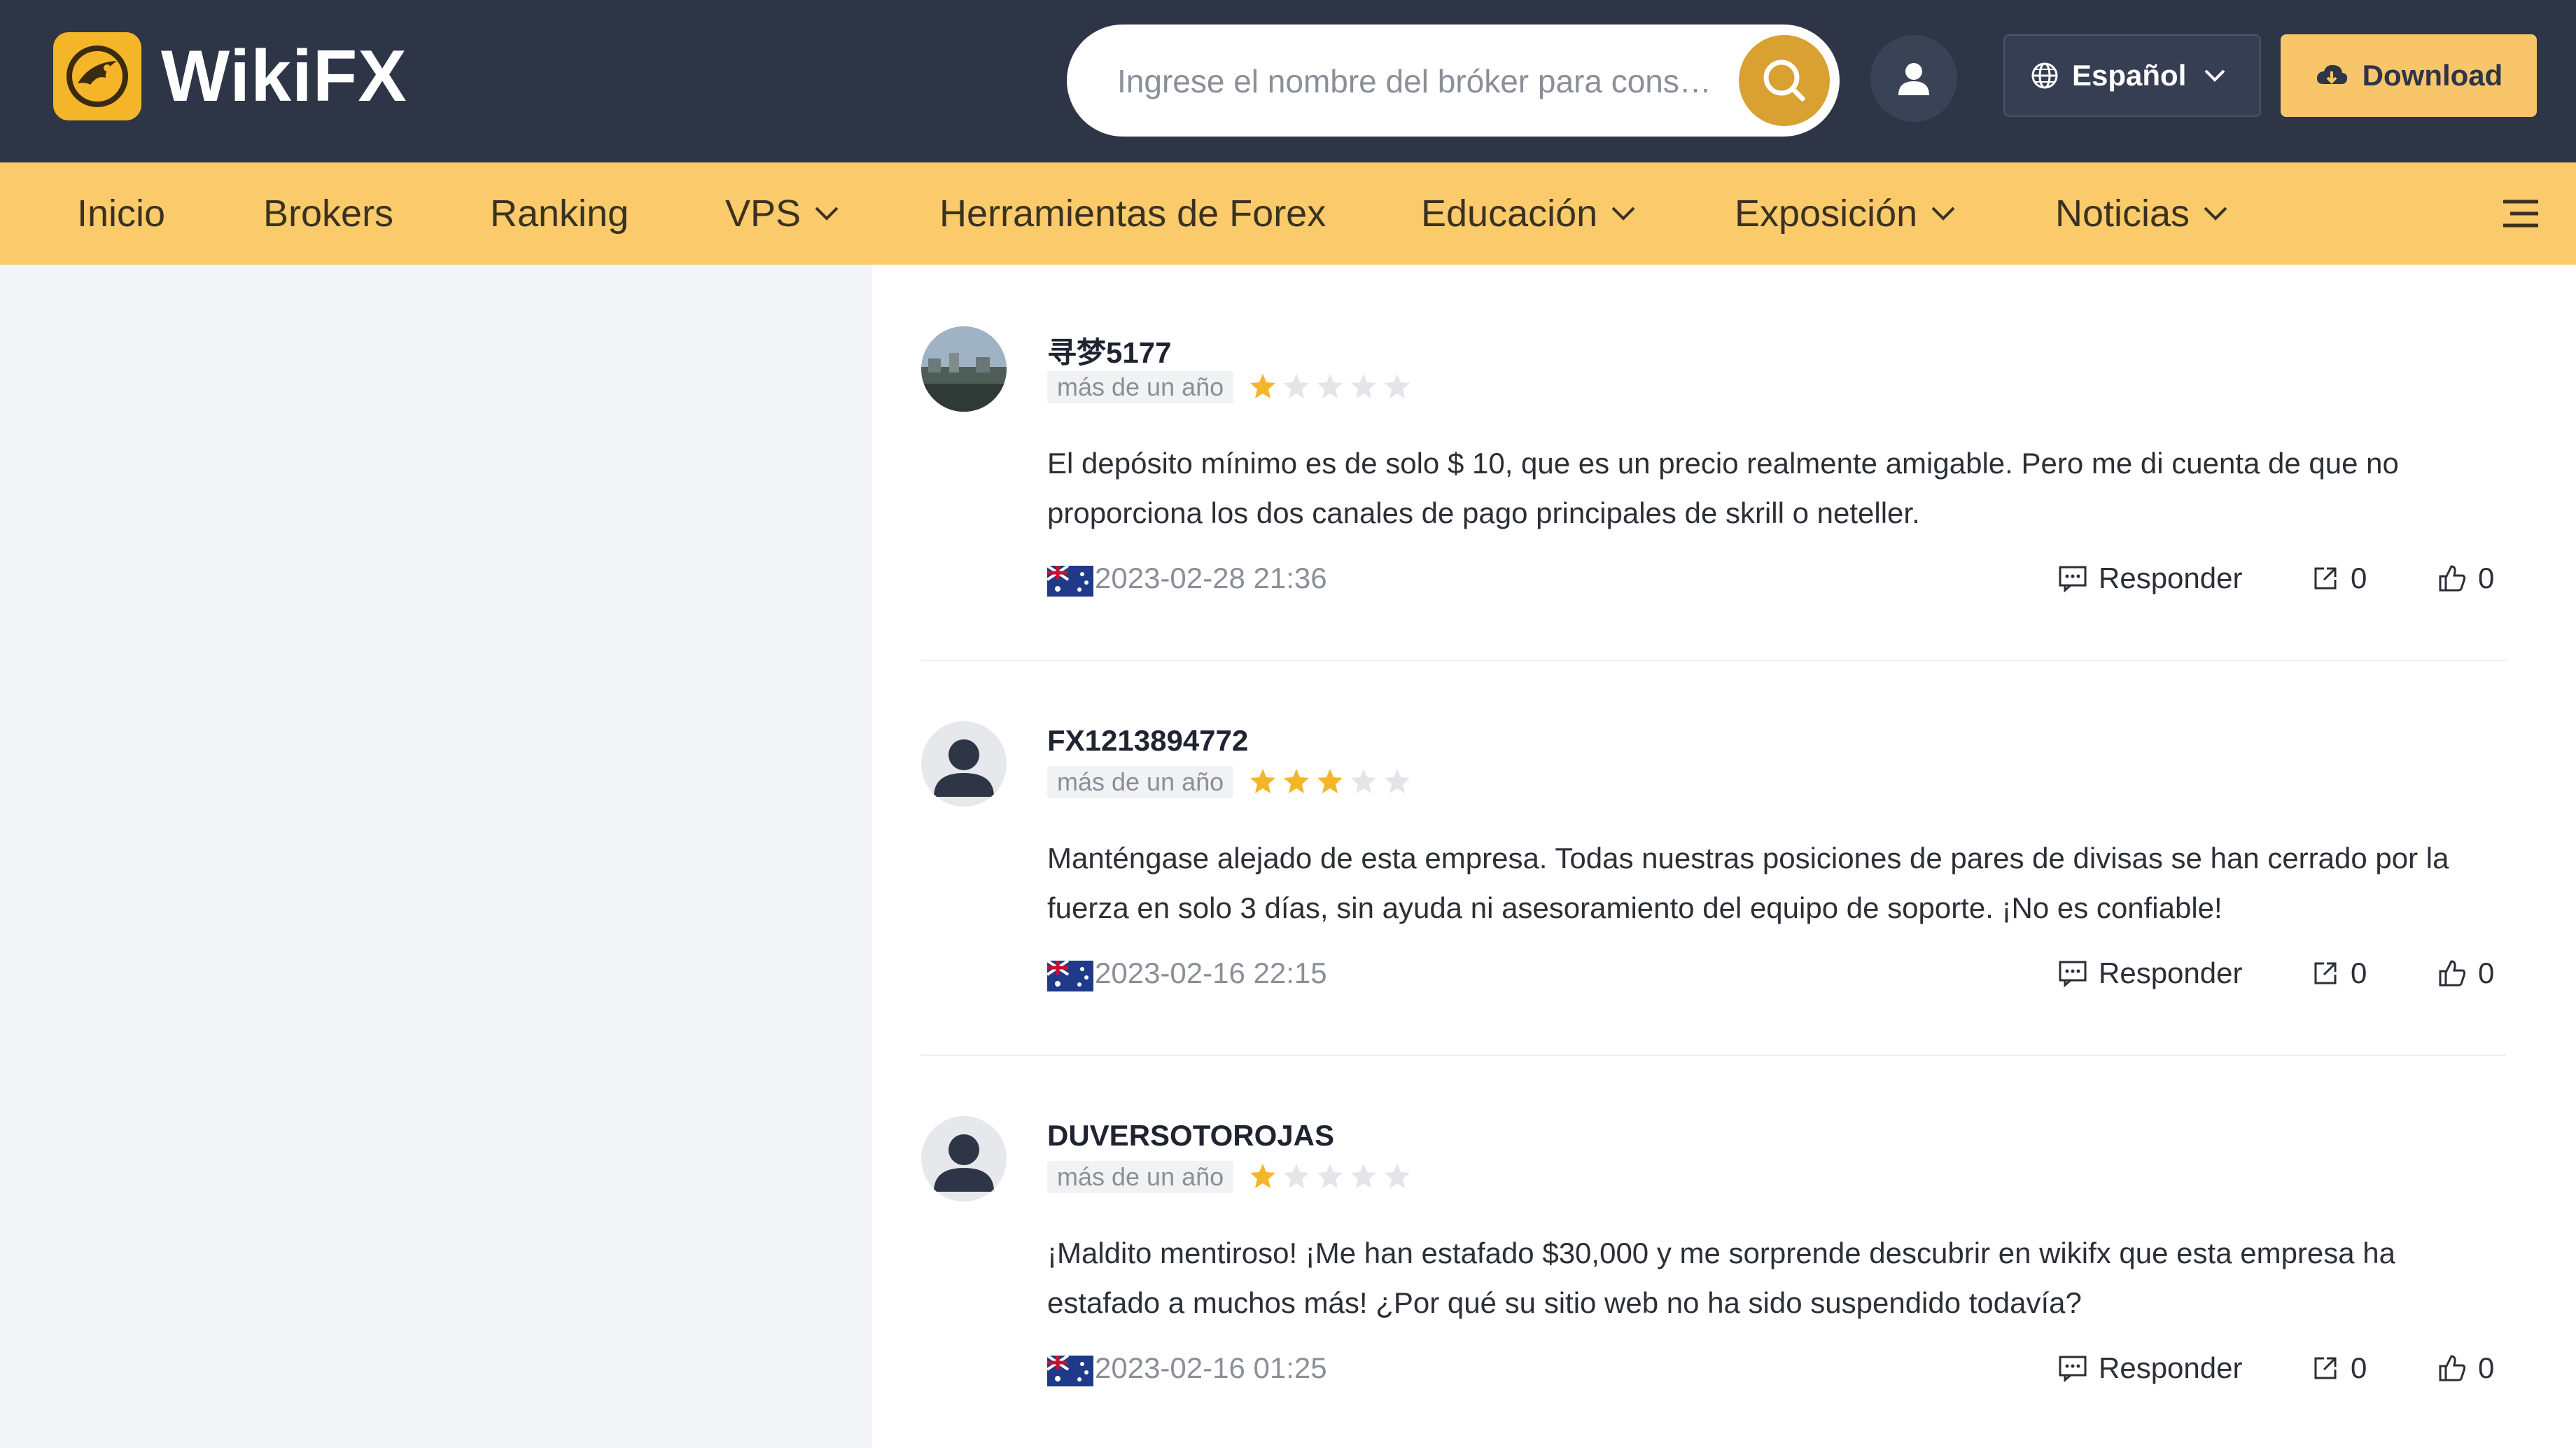 The height and width of the screenshot is (1448, 2576). Describe the element at coordinates (1211, 578) in the screenshot. I see `review-date: 2023-02-28 21:36` at that location.